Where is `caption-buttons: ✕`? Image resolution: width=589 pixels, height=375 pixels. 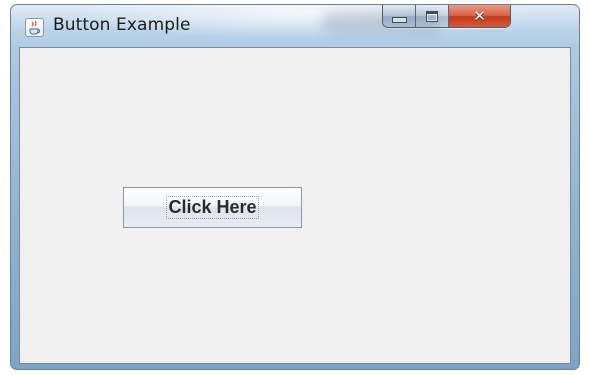 caption-buttons: ✕ is located at coordinates (446, 16).